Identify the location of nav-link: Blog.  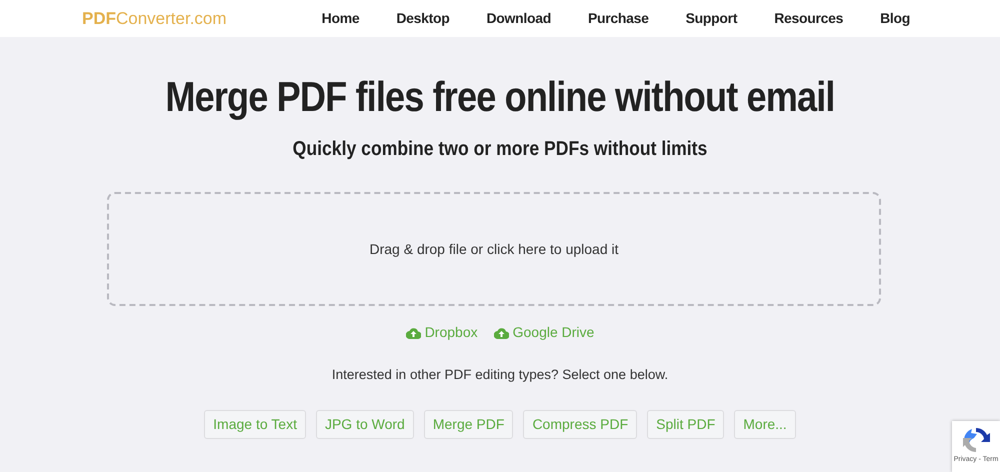
(895, 18).